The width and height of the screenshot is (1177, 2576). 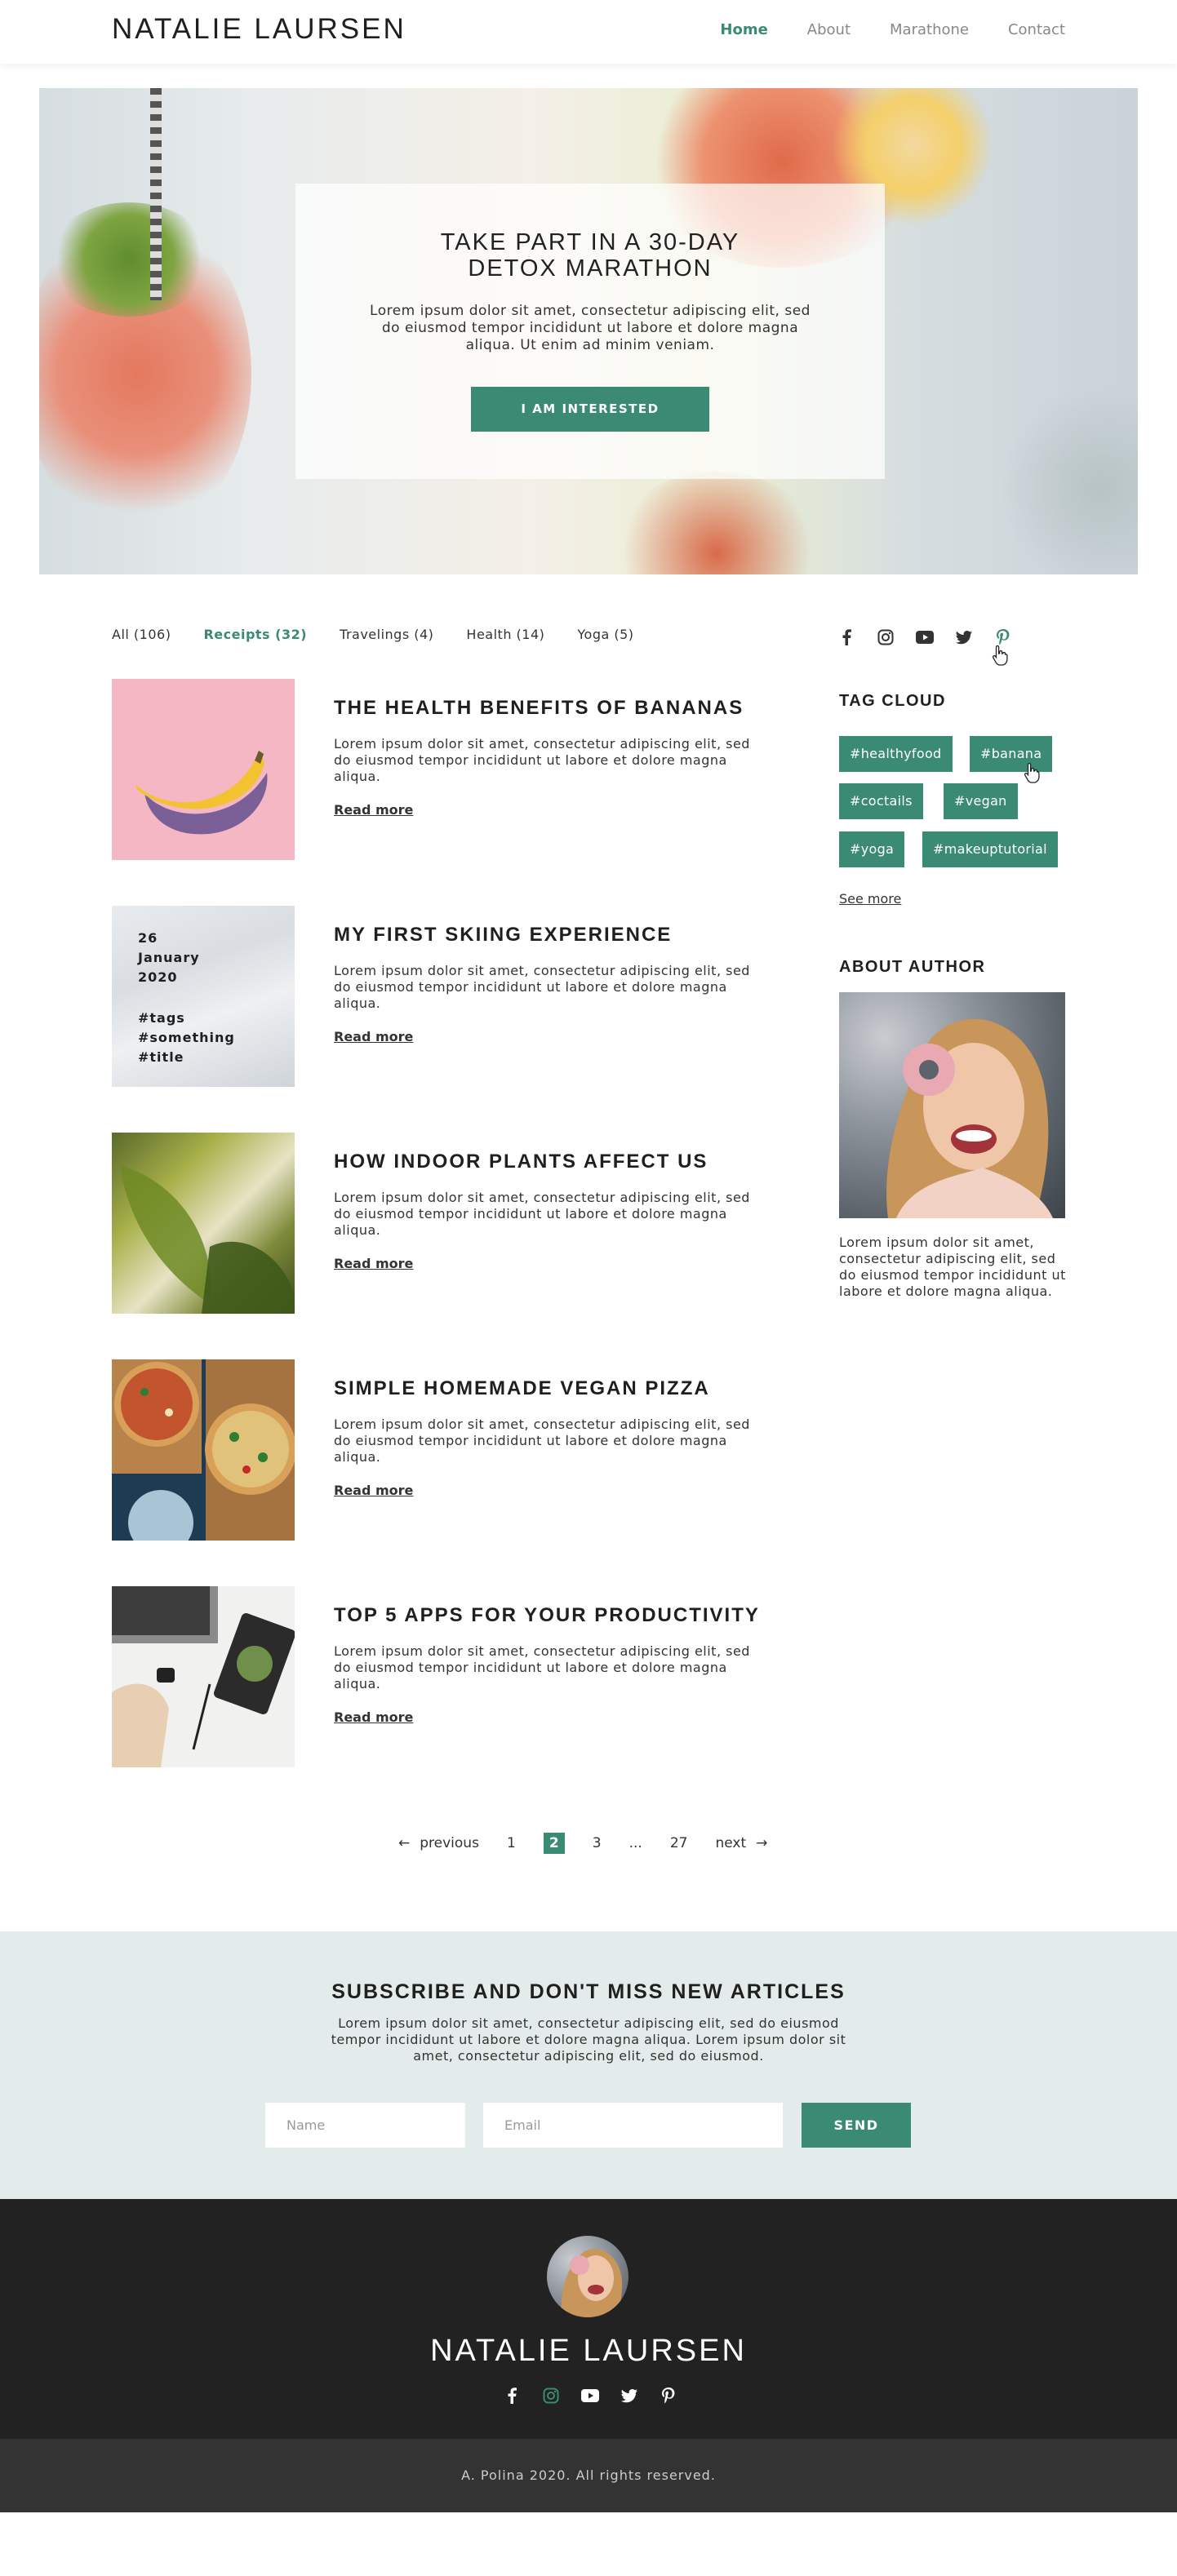 What do you see at coordinates (259, 29) in the screenshot?
I see `site-logo: NATALIE LAURSEN` at bounding box center [259, 29].